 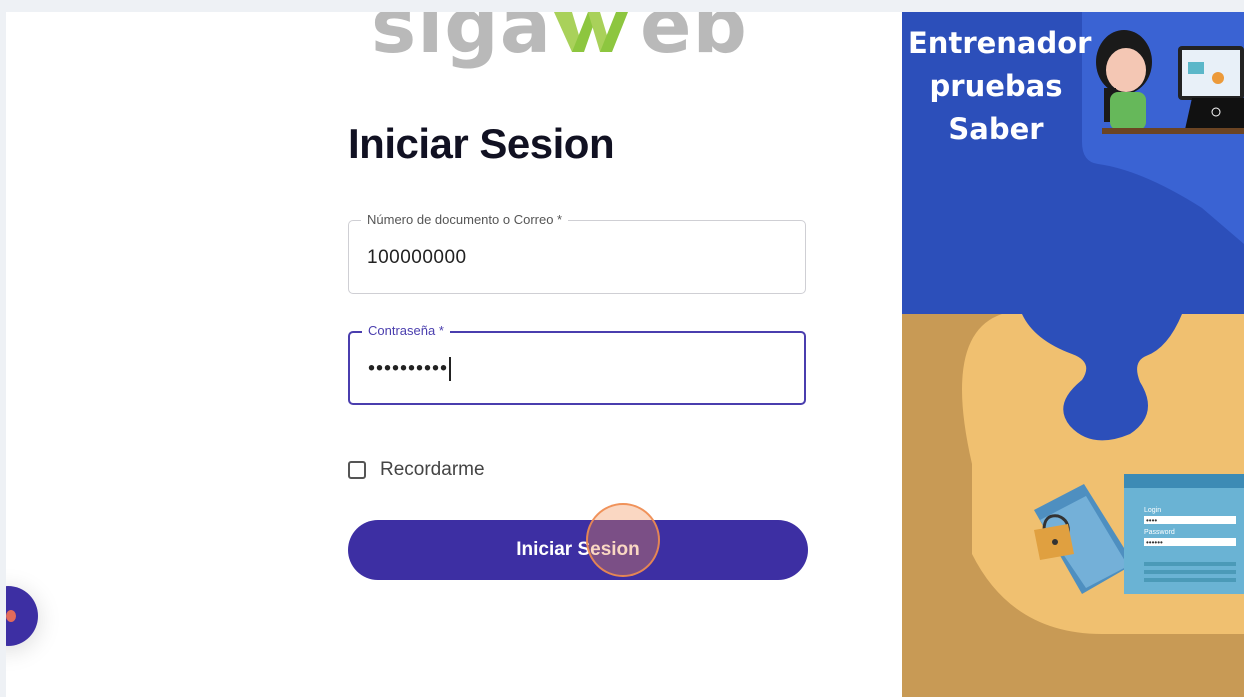 I want to click on screen-password-label: Password, so click(x=1159, y=532).